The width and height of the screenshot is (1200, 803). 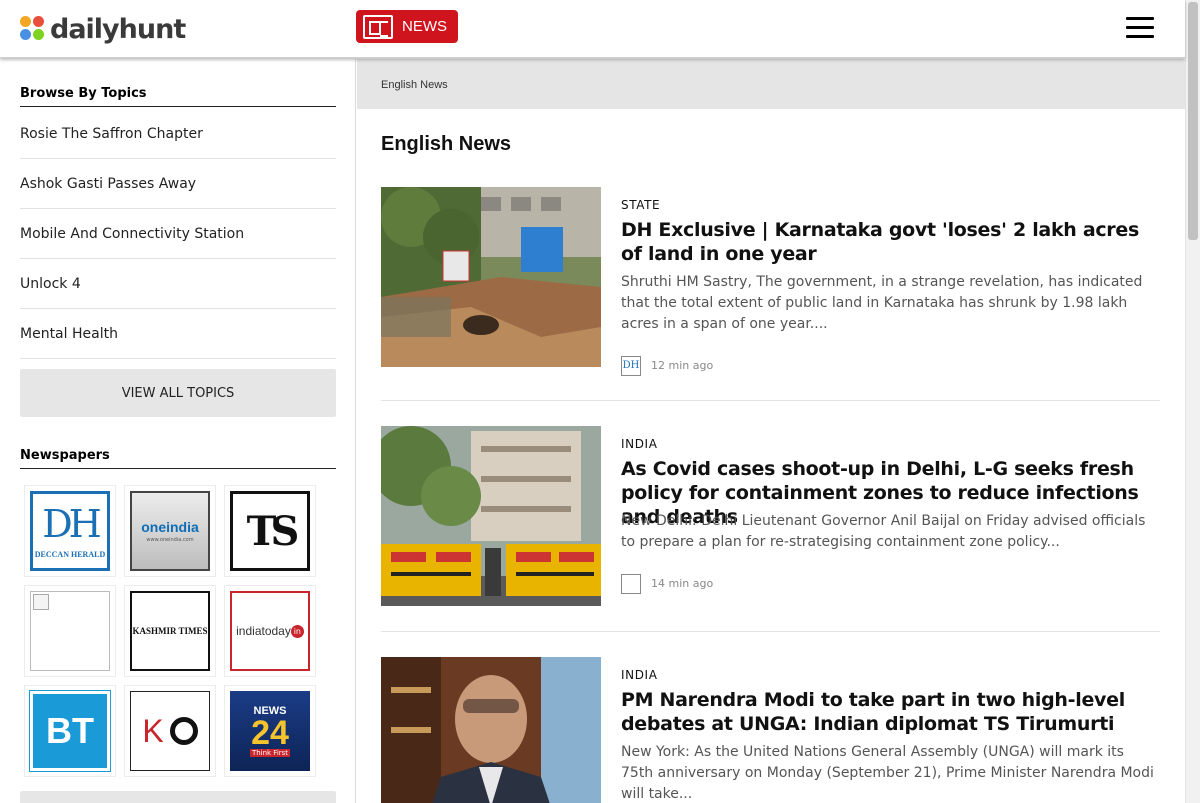 I want to click on ko-logo-o, so click(x=183, y=731).